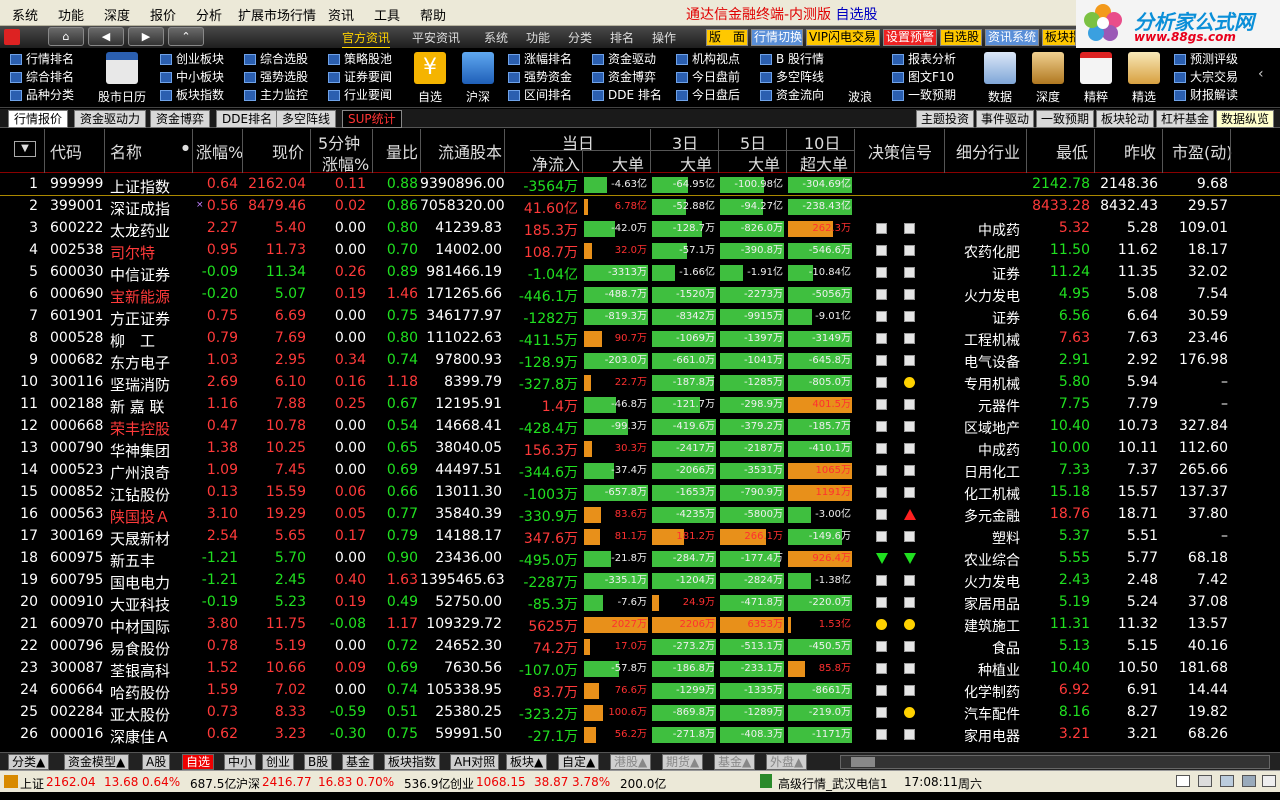 The image size is (1280, 800). Describe the element at coordinates (132, 252) in the screenshot. I see `stock-name: 司尔特` at that location.